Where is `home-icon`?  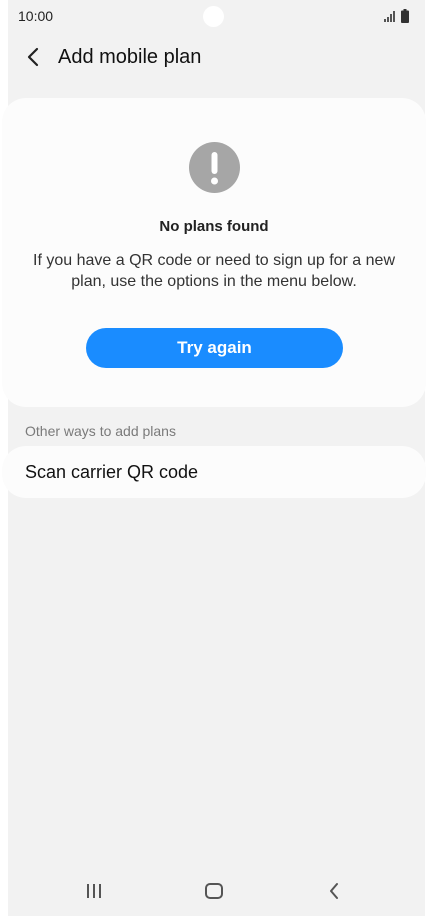 home-icon is located at coordinates (214, 891).